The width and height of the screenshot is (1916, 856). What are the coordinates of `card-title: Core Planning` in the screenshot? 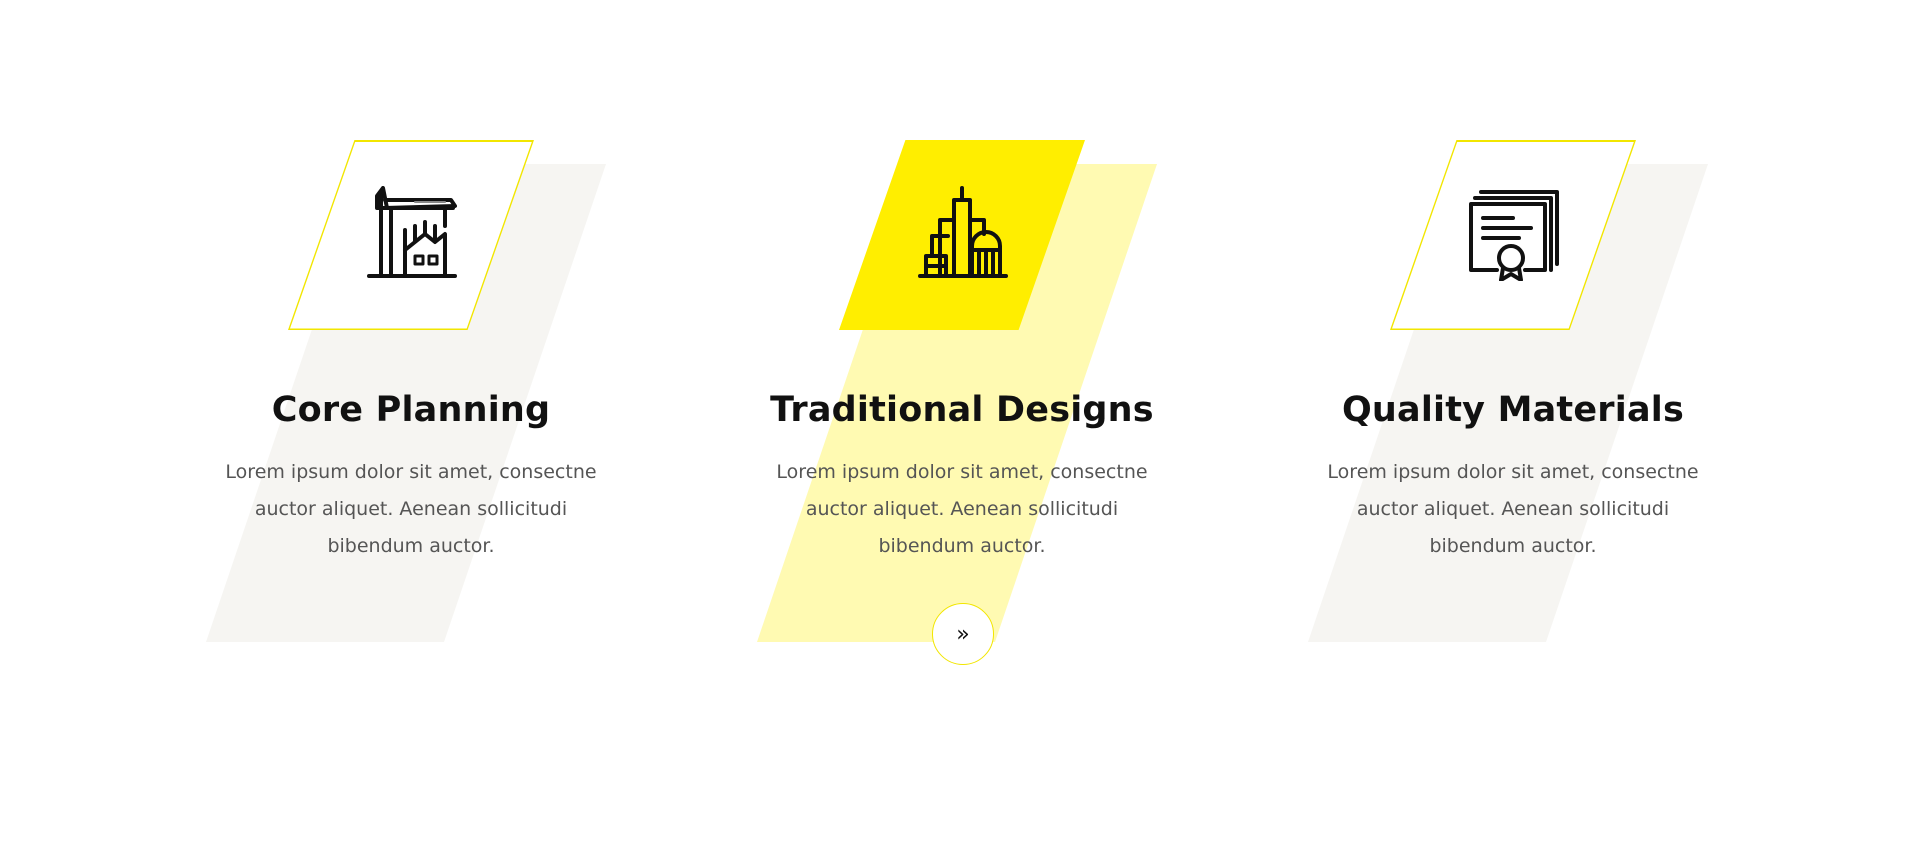 It's located at (411, 410).